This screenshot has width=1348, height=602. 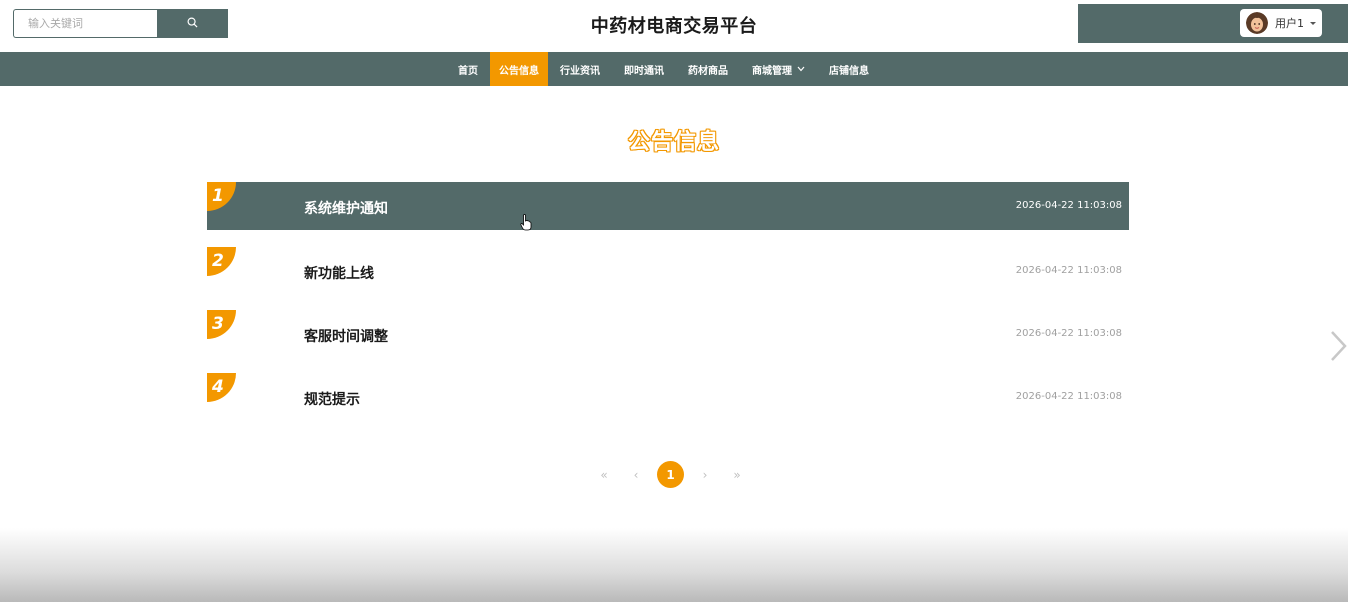 What do you see at coordinates (1313, 23) in the screenshot?
I see `caret-down-icon` at bounding box center [1313, 23].